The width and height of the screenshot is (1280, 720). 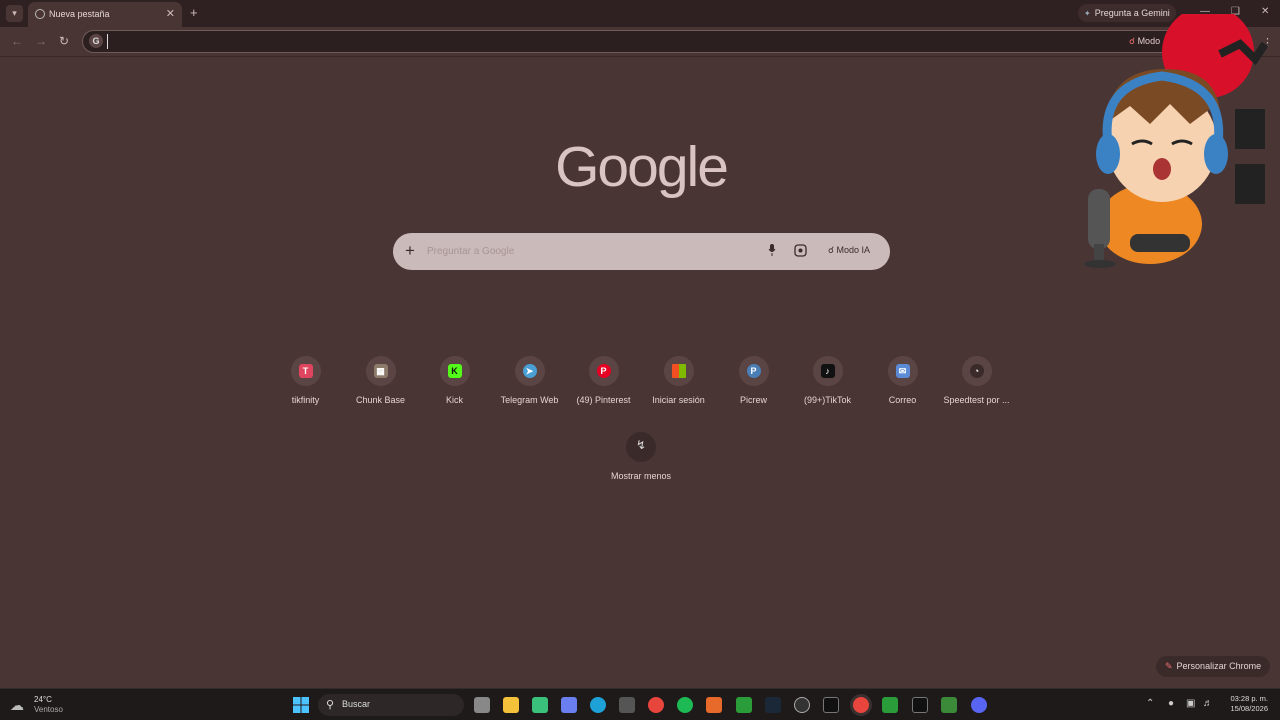 I want to click on pinterest-icon: P, so click(x=603, y=371).